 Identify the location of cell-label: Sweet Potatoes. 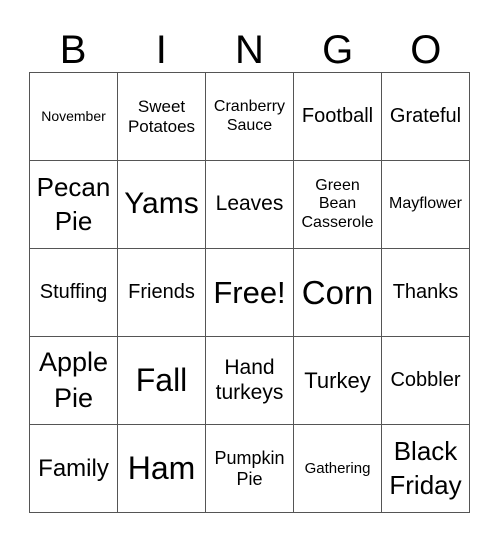
(161, 116).